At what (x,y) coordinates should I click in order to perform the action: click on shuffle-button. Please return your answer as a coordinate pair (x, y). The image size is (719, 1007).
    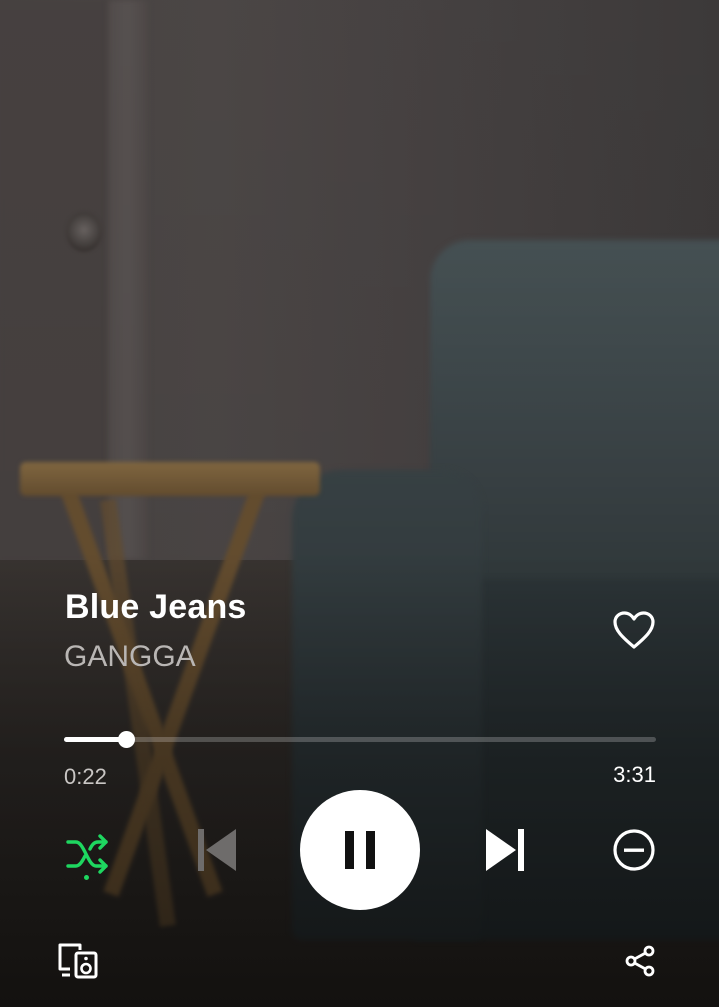
    Looking at the image, I should click on (88, 854).